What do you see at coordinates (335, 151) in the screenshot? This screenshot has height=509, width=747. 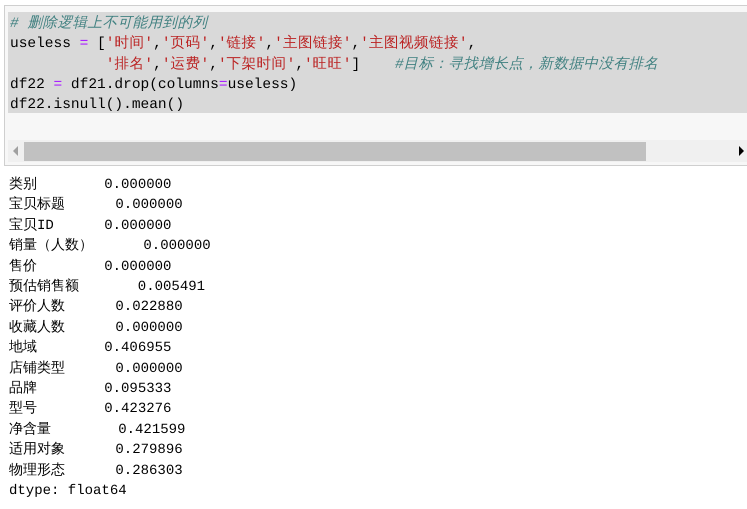 I see `scrollbar-thumb` at bounding box center [335, 151].